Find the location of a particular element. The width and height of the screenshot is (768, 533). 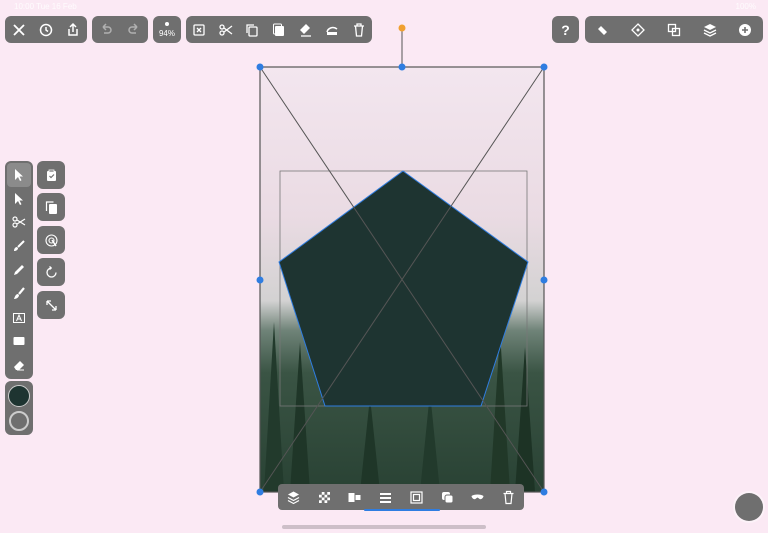

arrange-icon is located at coordinates (293, 497).